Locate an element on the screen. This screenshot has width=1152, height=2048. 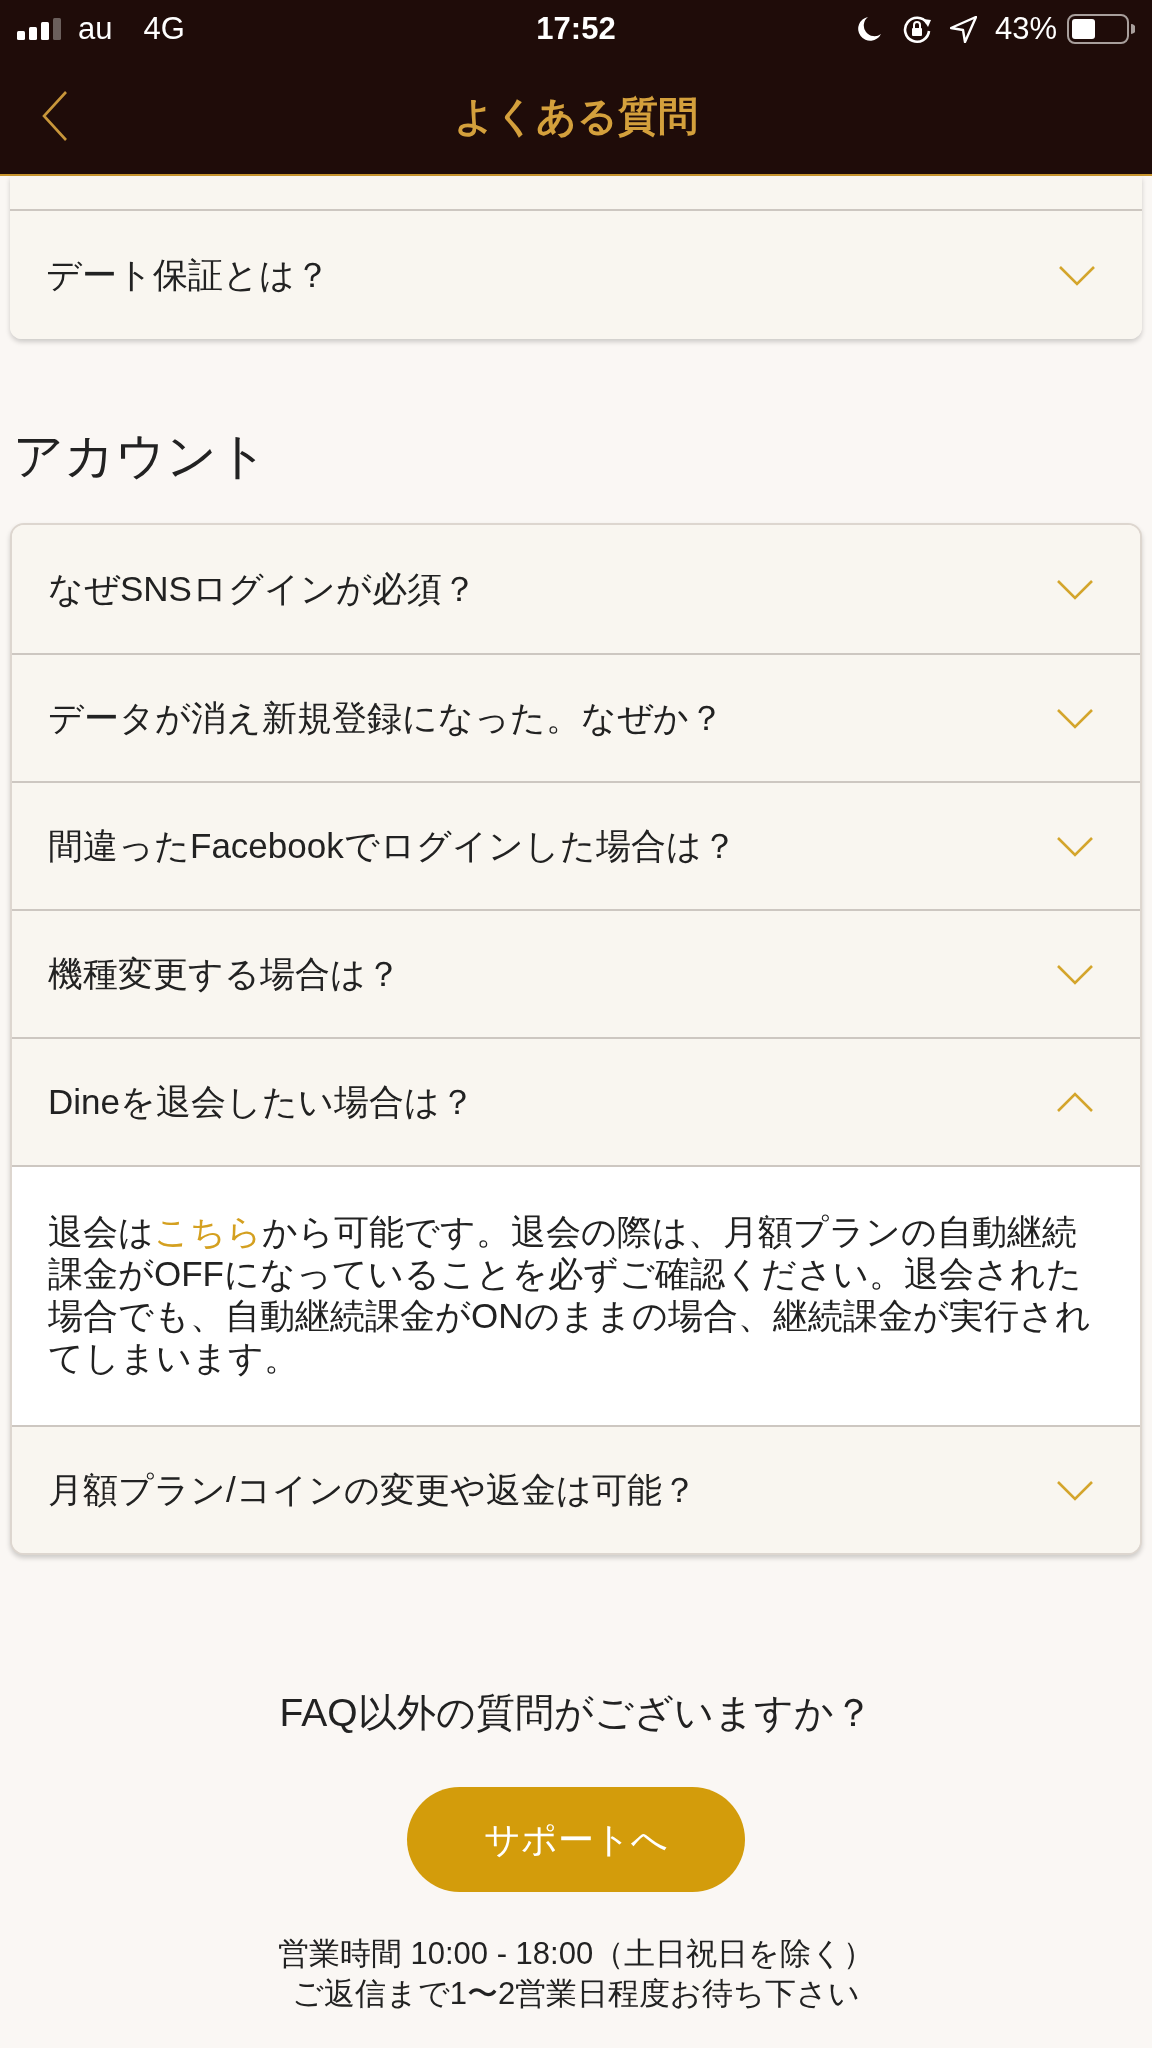
location-arrow-icon is located at coordinates (963, 29).